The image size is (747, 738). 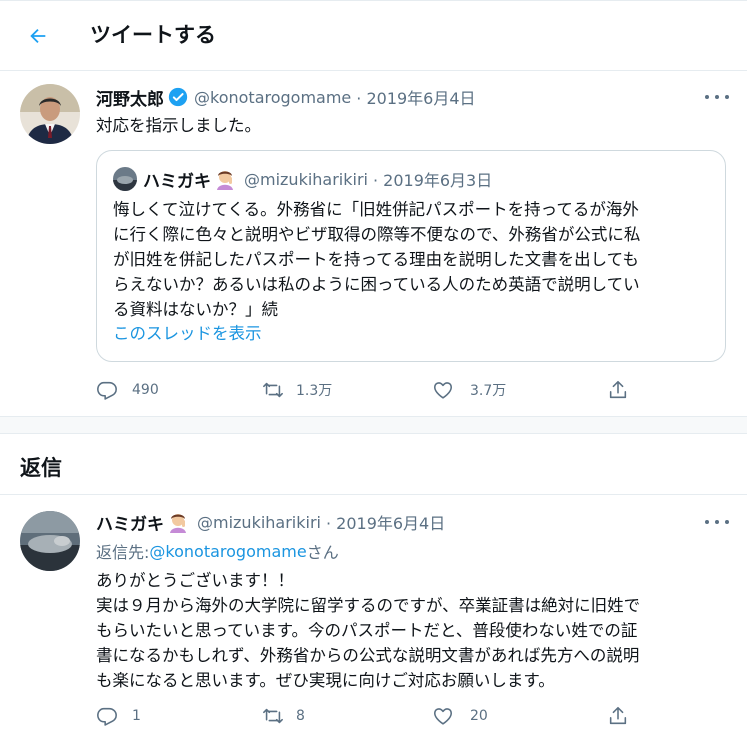 I want to click on replies-heading: 返信, so click(x=41, y=468).